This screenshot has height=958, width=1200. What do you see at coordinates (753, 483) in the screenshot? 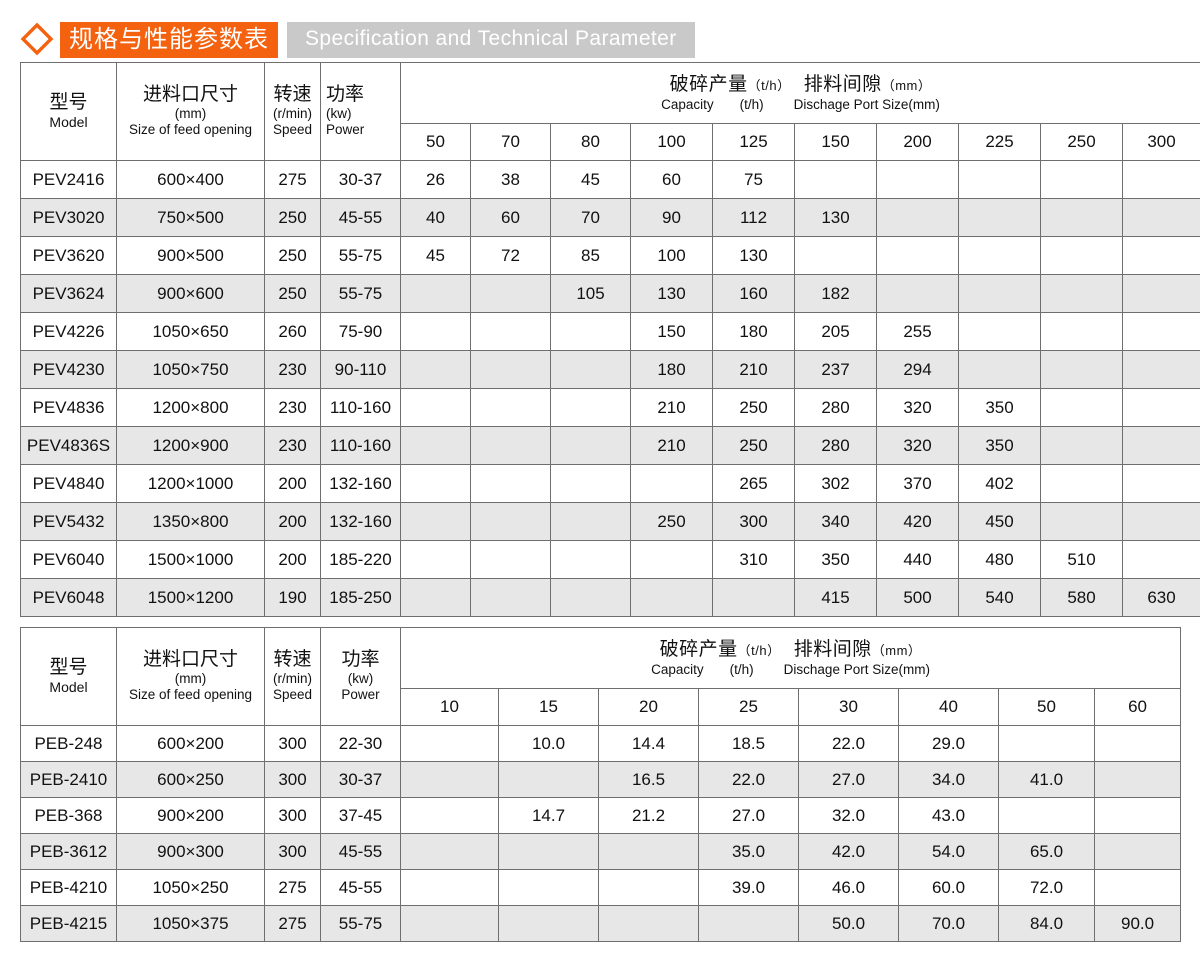
I see `cell-capacity: 265` at bounding box center [753, 483].